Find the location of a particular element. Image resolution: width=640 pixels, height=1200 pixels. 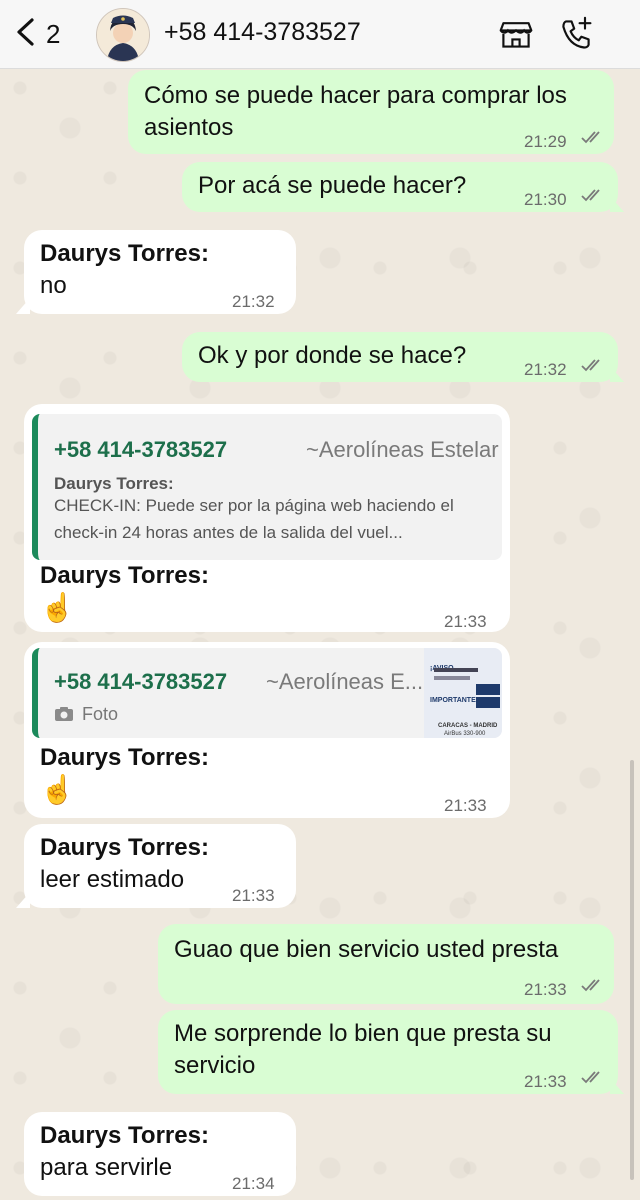

store-icon is located at coordinates (516, 34).